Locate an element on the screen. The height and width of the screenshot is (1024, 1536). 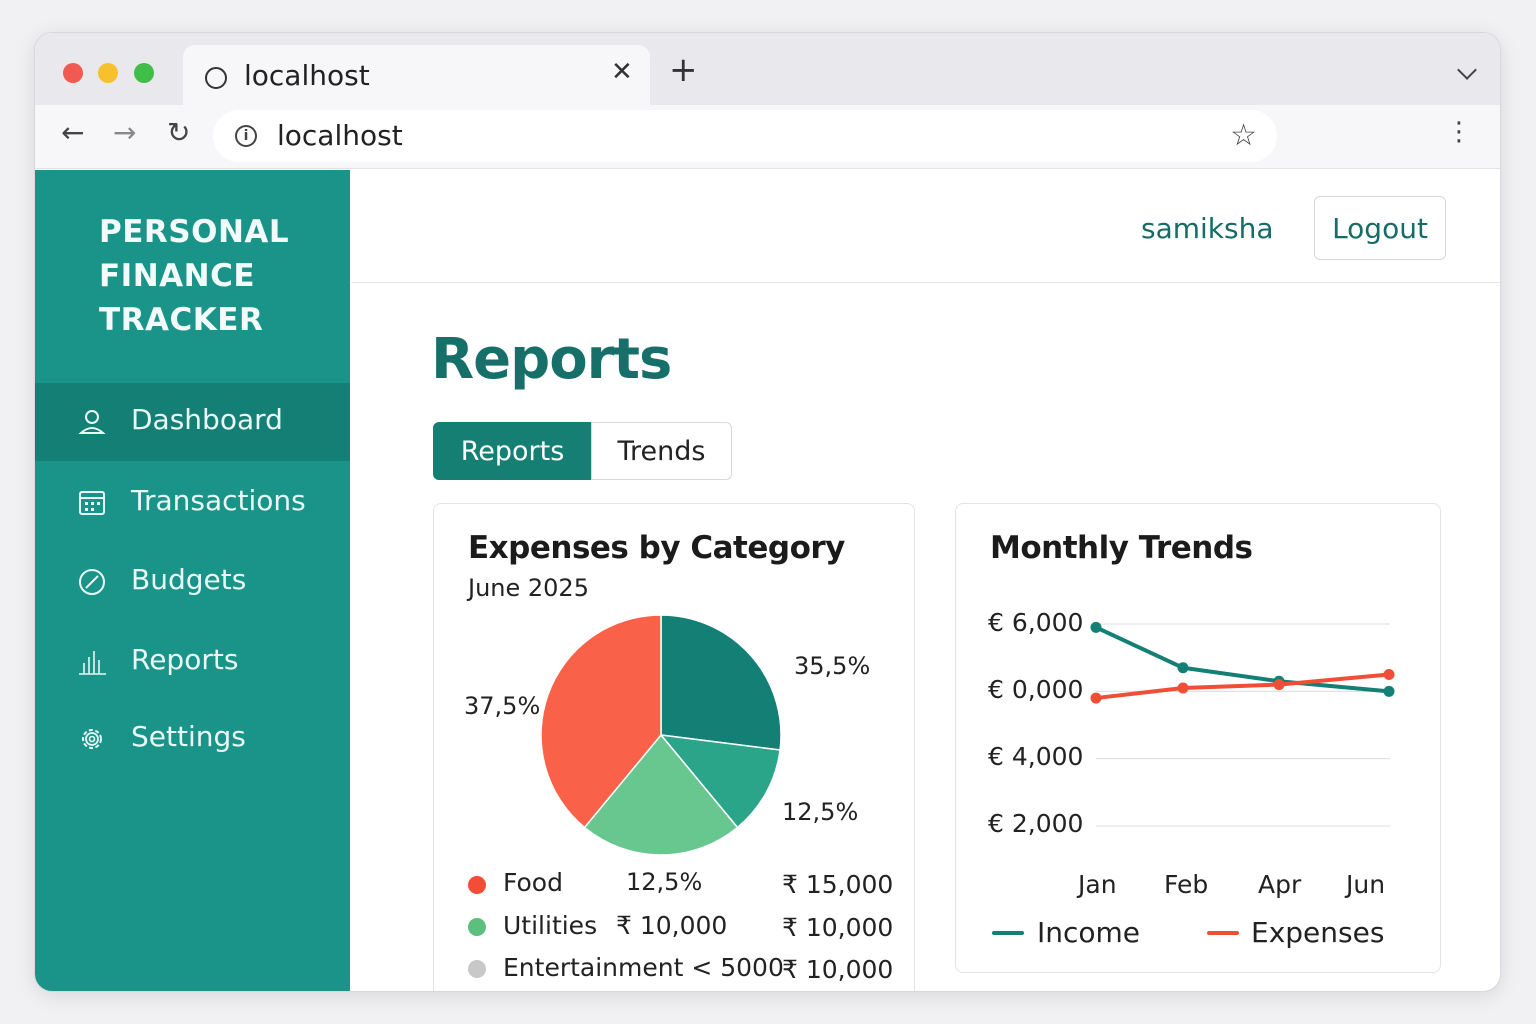
sidebar-item-label: Settings is located at coordinates (188, 736).